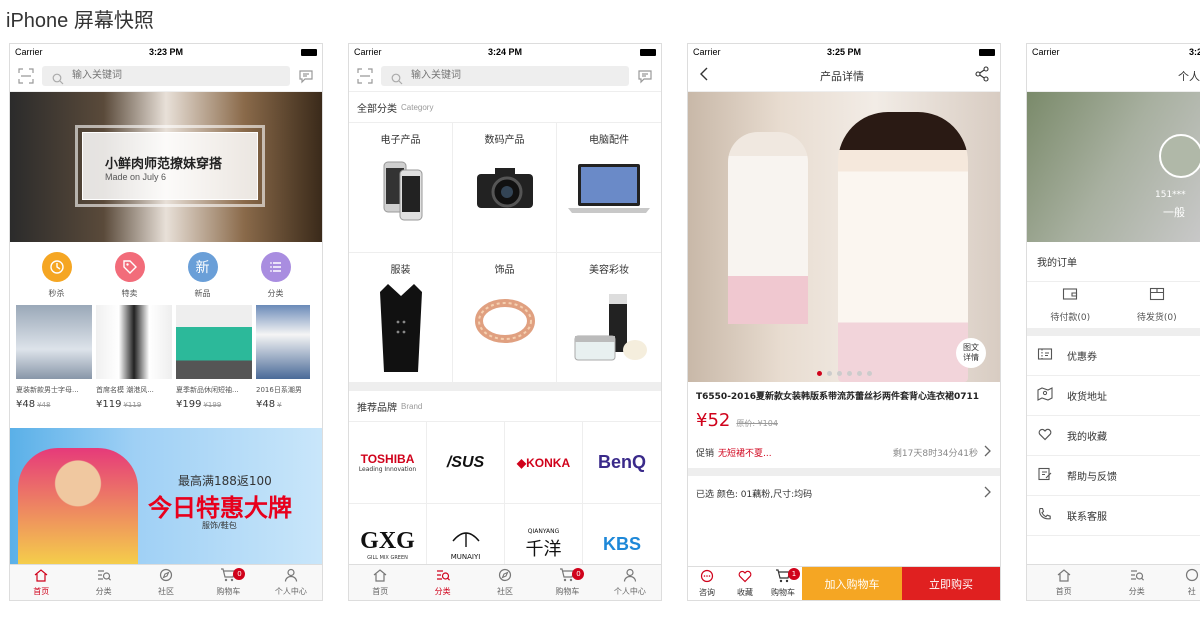  Describe the element at coordinates (380, 576) in the screenshot. I see `home-icon` at that location.